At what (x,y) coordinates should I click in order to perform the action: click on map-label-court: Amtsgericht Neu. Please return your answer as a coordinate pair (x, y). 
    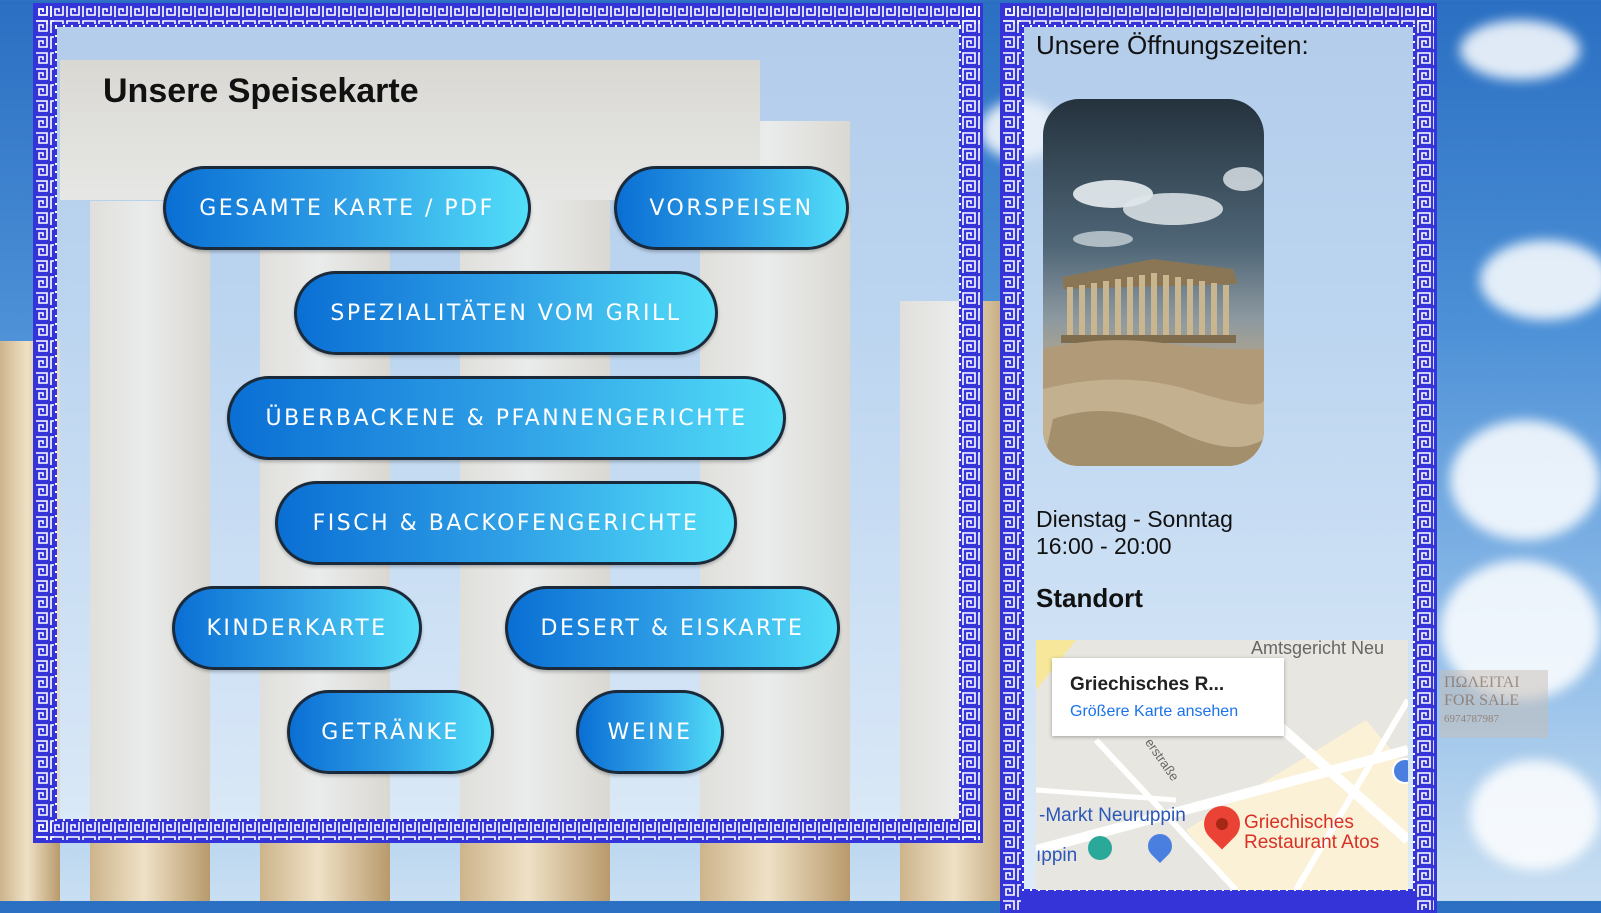
    Looking at the image, I should click on (1318, 649).